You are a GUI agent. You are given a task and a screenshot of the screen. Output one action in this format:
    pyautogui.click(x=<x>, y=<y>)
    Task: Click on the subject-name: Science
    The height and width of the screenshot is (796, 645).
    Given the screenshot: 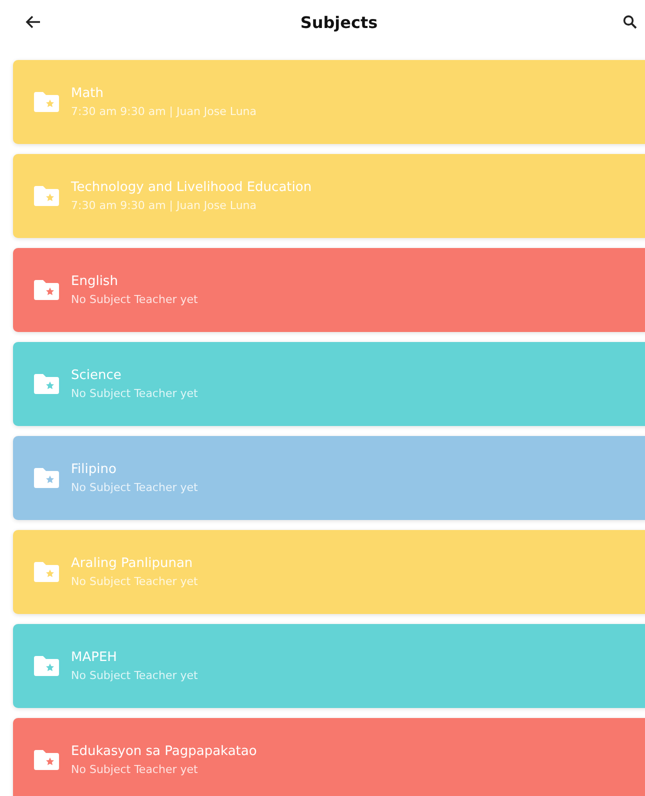 What is the action you would take?
    pyautogui.click(x=96, y=375)
    